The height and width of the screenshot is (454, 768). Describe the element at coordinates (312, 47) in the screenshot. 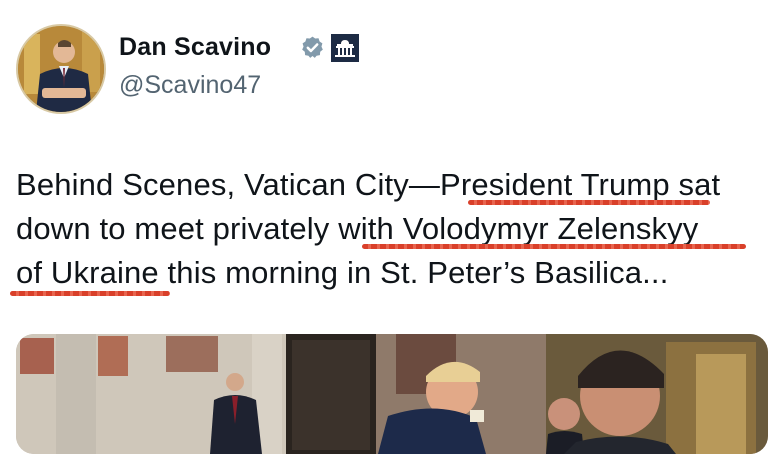

I see `verified-check-icon` at that location.